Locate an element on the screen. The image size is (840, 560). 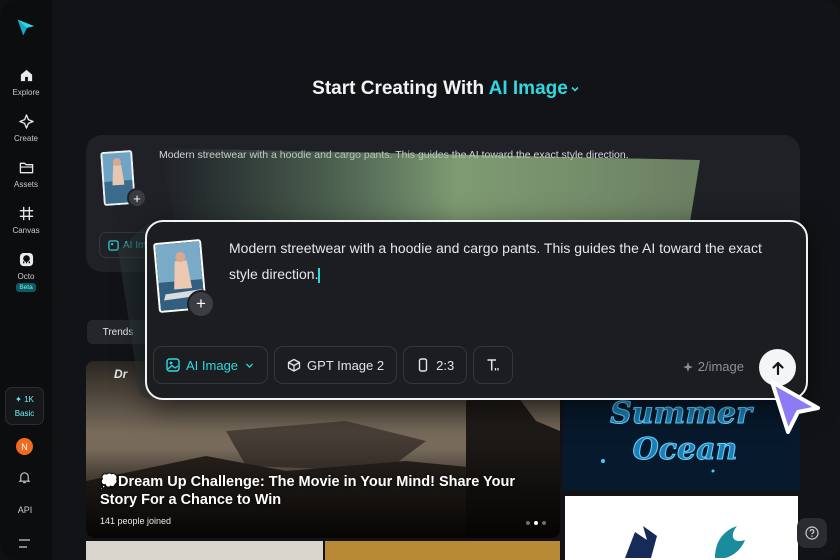
sidebar-item-label: Octo is located at coordinates (26, 276).